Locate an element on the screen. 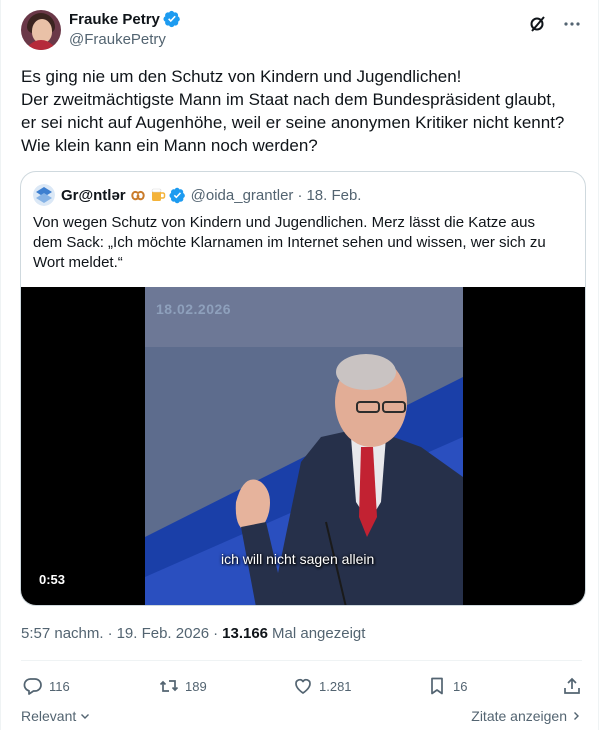  relevant-sort-button: Relevant is located at coordinates (56, 716).